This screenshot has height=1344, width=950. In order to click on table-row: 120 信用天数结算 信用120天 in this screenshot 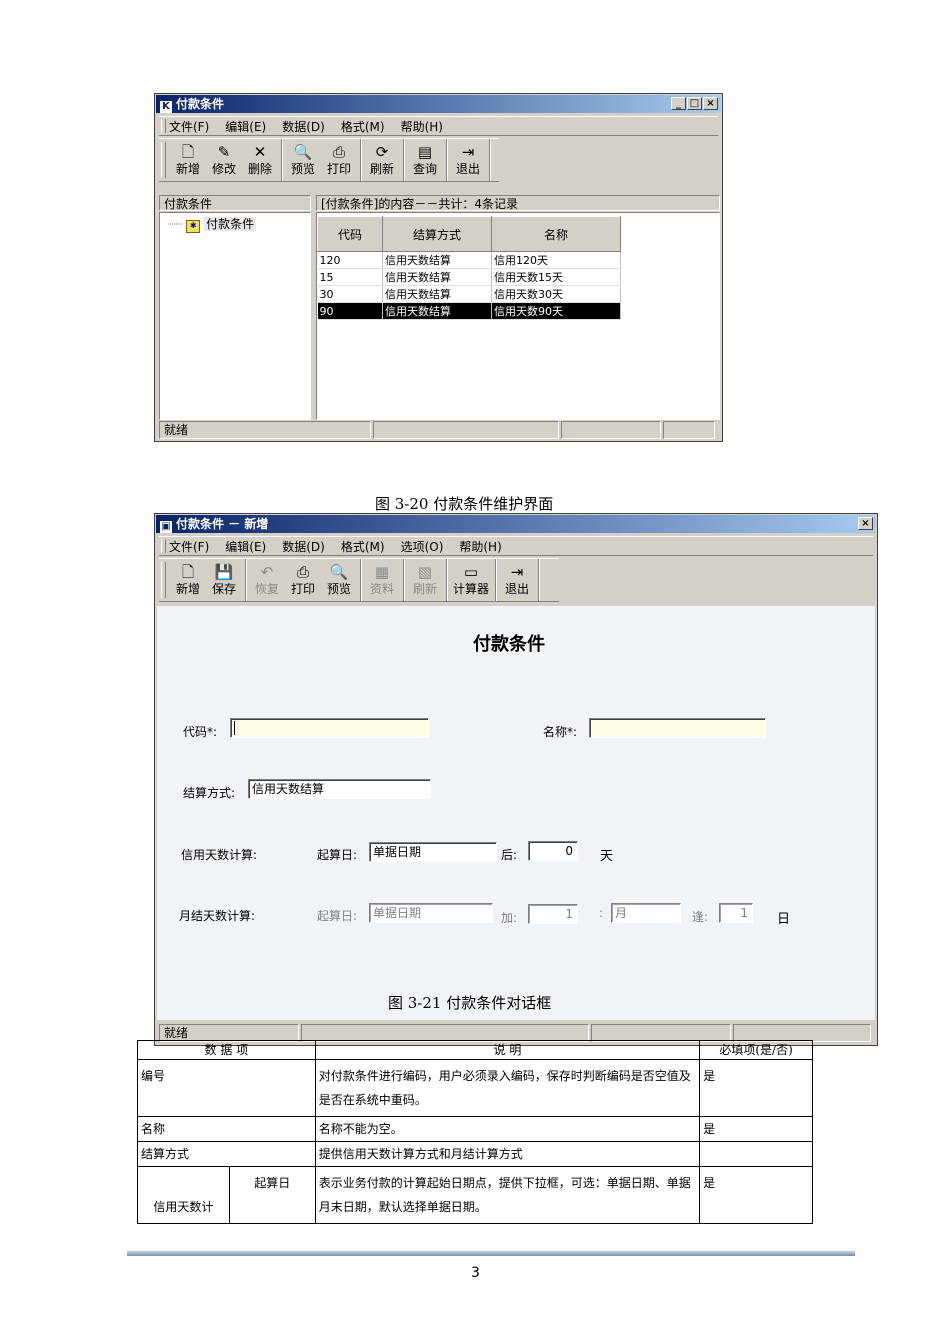, I will do `click(469, 260)`.